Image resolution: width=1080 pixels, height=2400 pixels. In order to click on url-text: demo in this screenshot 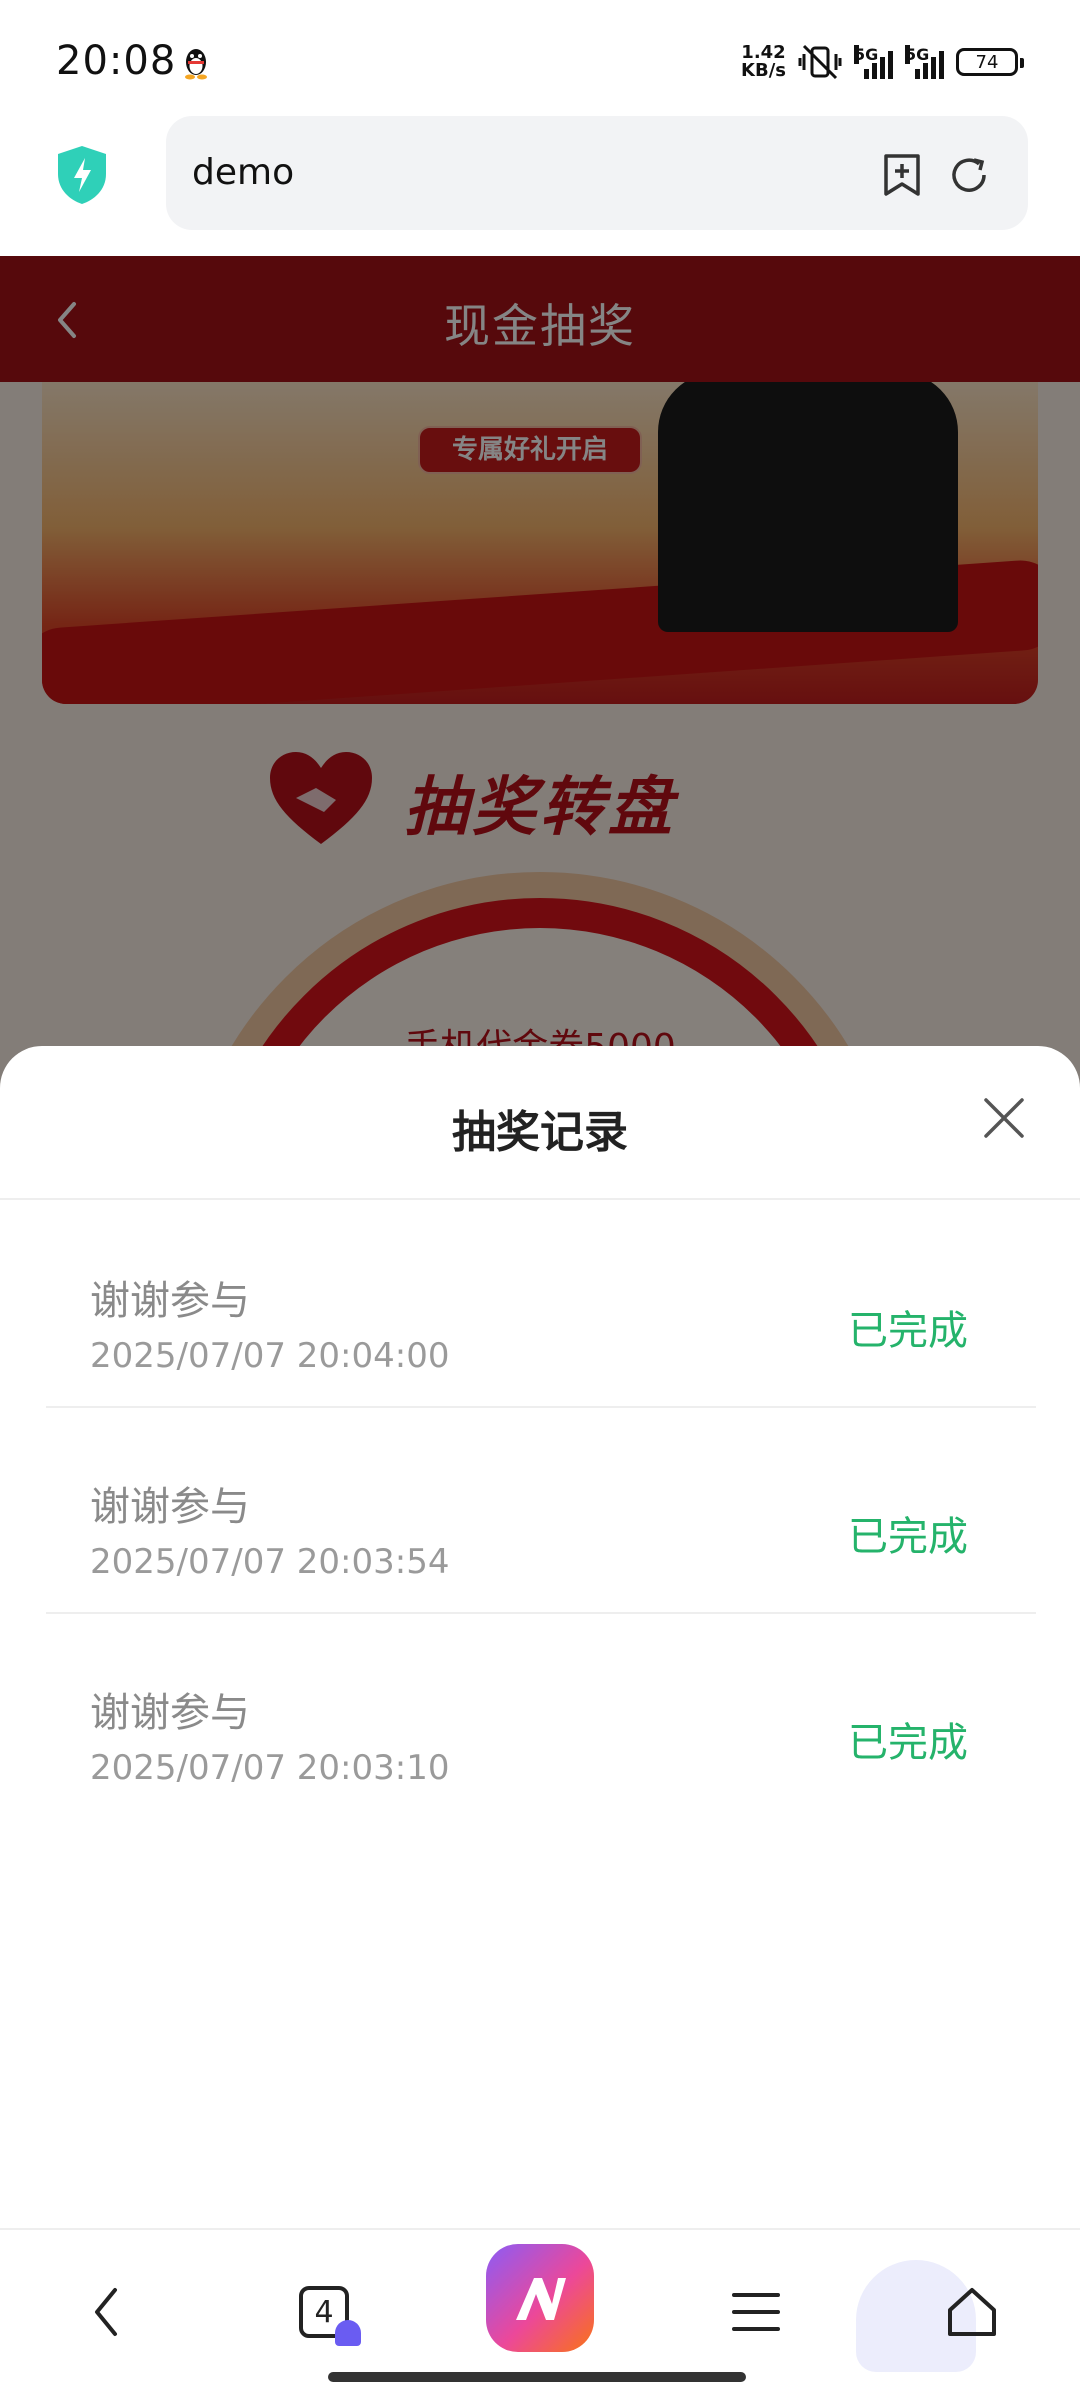, I will do `click(243, 172)`.